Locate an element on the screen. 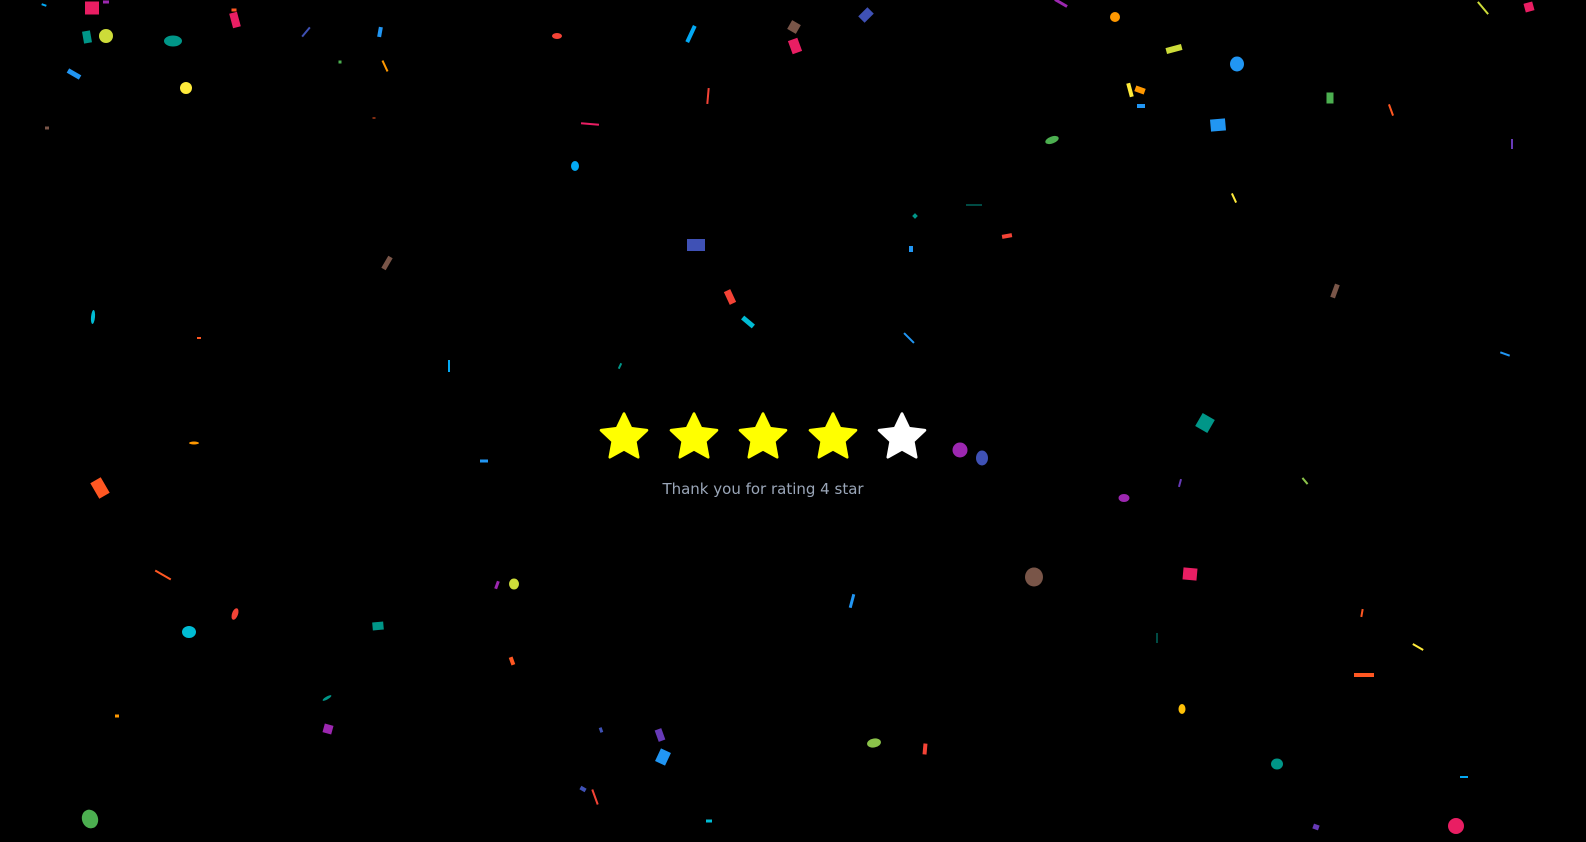 This screenshot has height=842, width=1586. star-row is located at coordinates (767, 438).